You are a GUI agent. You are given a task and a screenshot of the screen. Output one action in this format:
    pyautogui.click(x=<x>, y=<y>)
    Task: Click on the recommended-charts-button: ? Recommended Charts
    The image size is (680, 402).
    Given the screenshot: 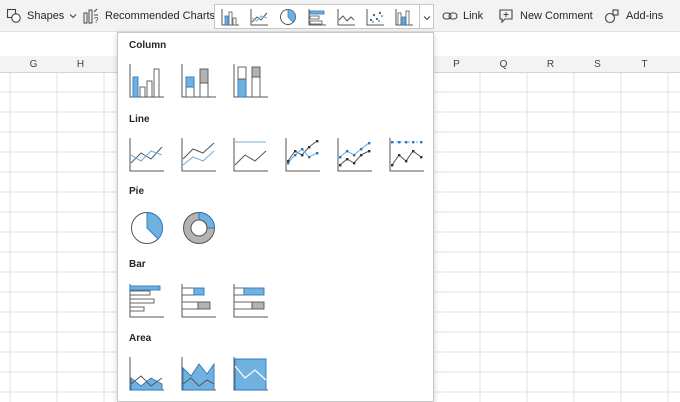 What is the action you would take?
    pyautogui.click(x=148, y=16)
    